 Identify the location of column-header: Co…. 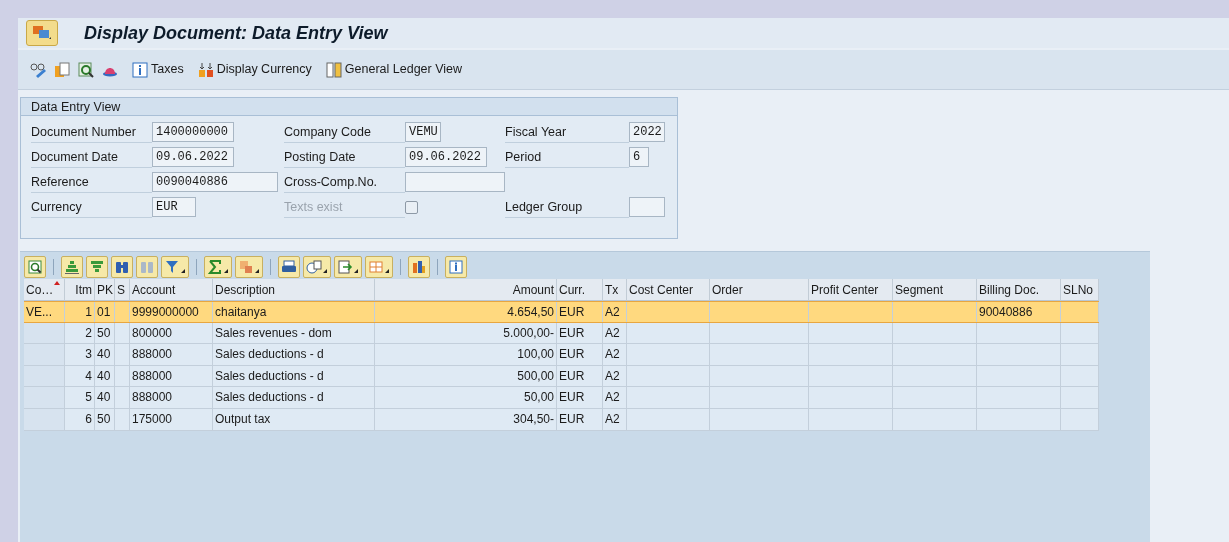
(44, 290).